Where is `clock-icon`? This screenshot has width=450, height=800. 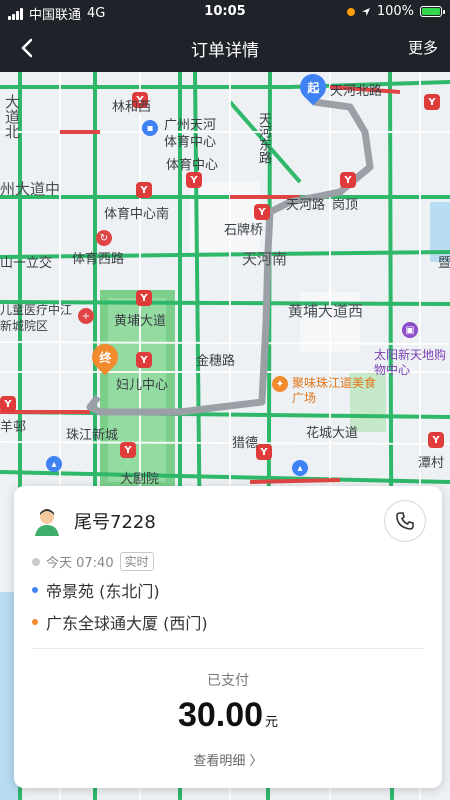
clock-icon is located at coordinates (36, 561).